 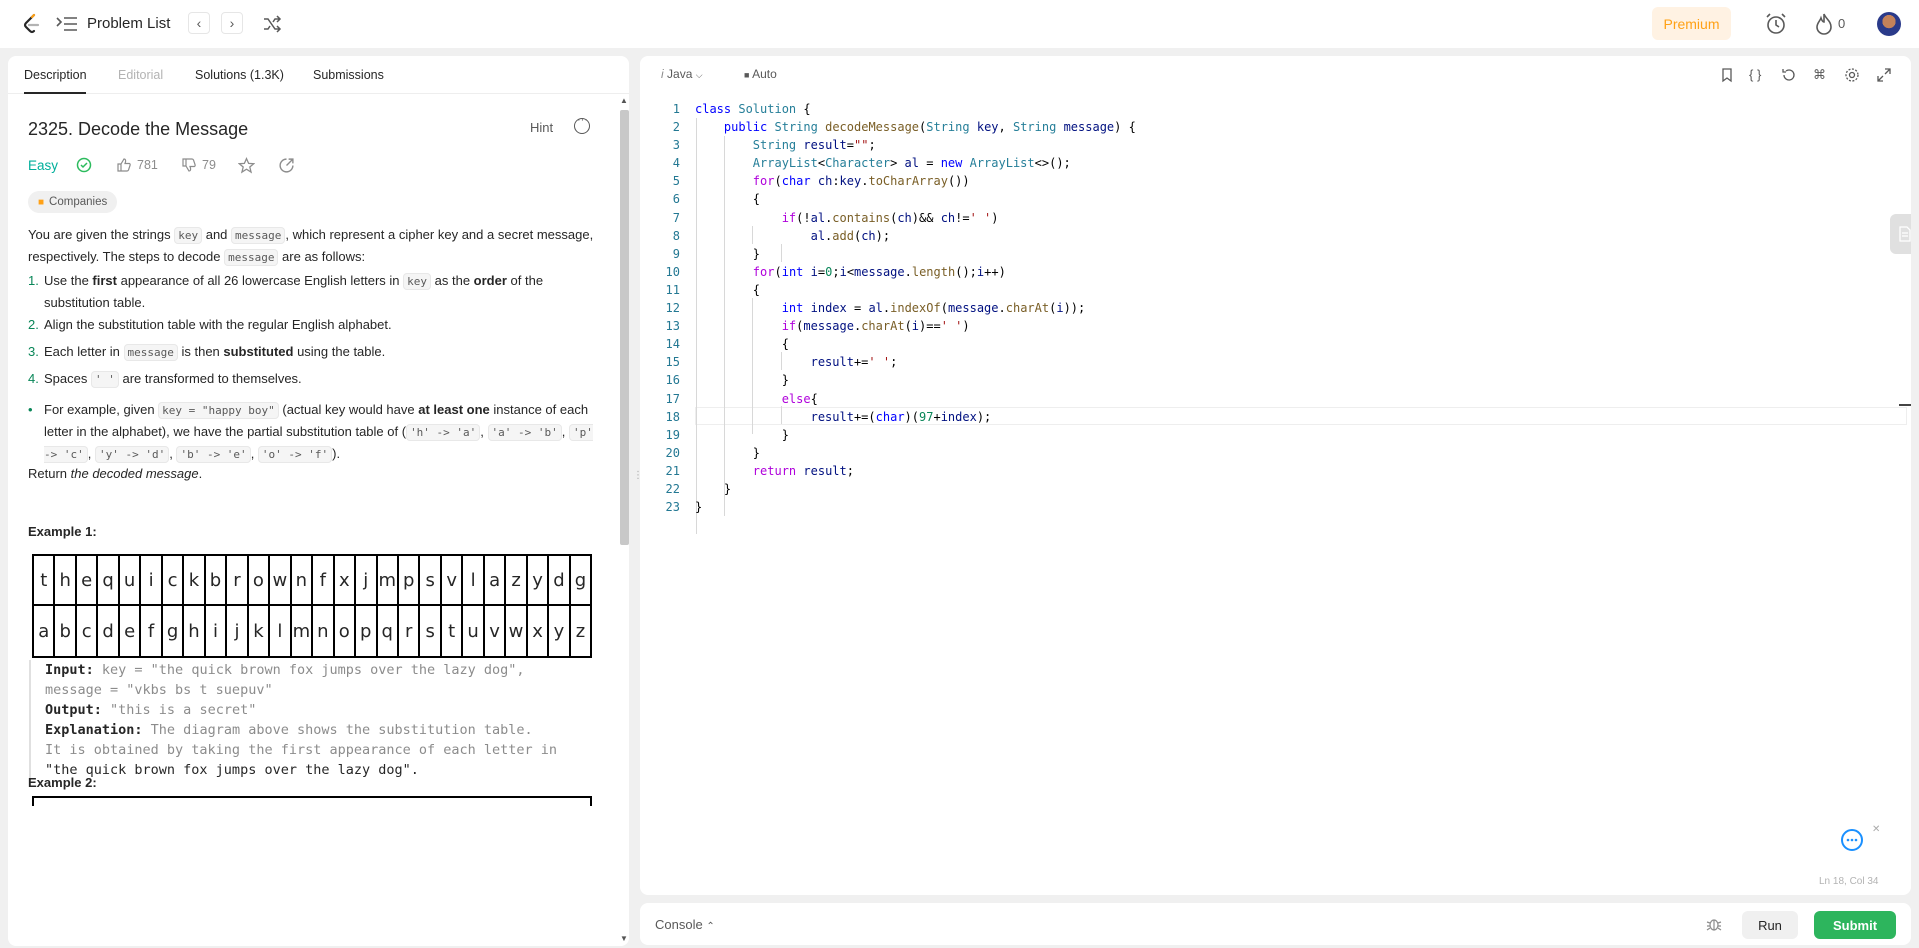 I want to click on leetcode-logo-icon, so click(x=32, y=24).